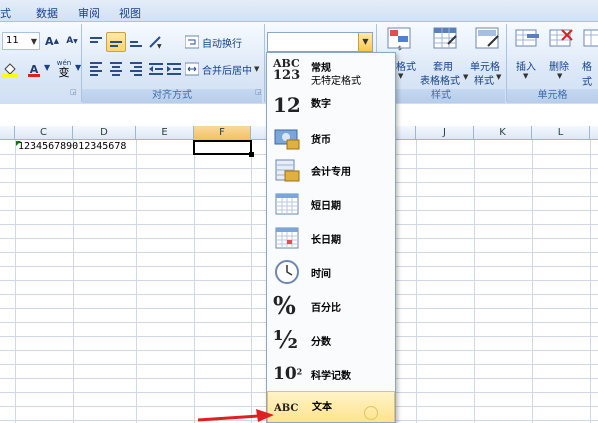  What do you see at coordinates (552, 95) in the screenshot?
I see `cells-group-label: 单元格` at bounding box center [552, 95].